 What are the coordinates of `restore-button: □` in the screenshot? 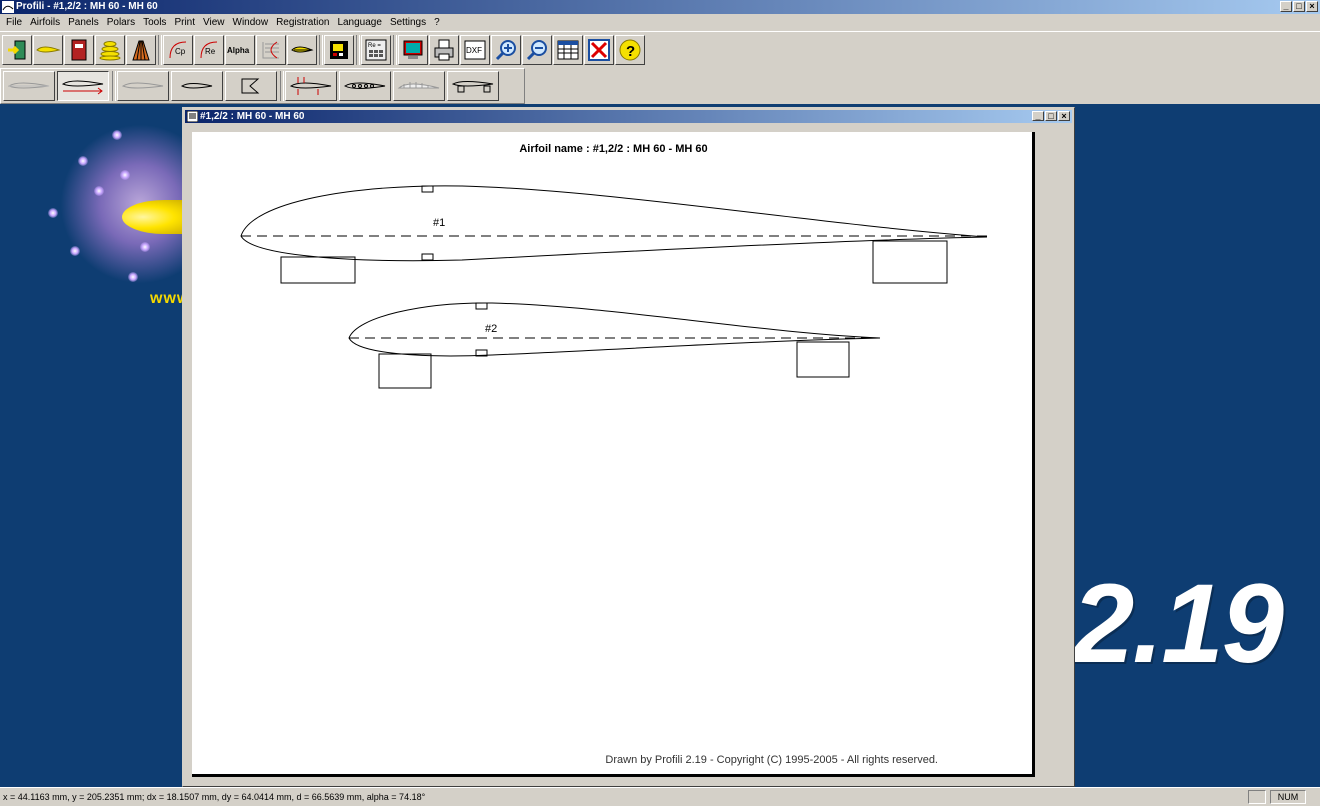 It's located at (1299, 6).